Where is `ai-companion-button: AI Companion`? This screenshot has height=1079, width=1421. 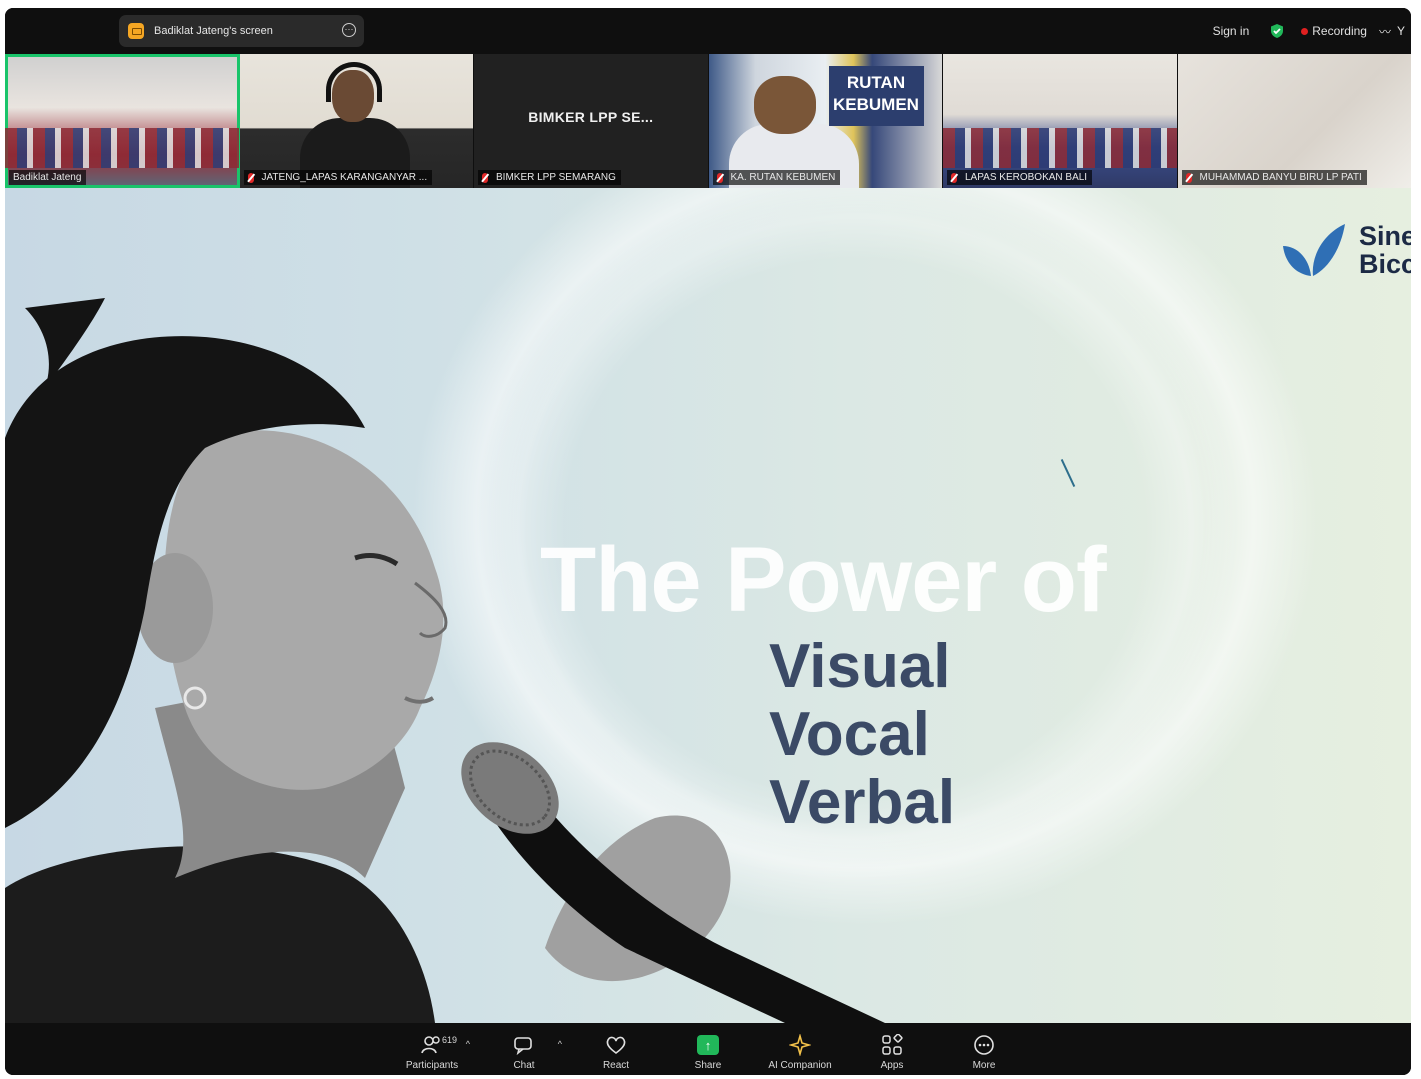 ai-companion-button: AI Companion is located at coordinates (800, 1049).